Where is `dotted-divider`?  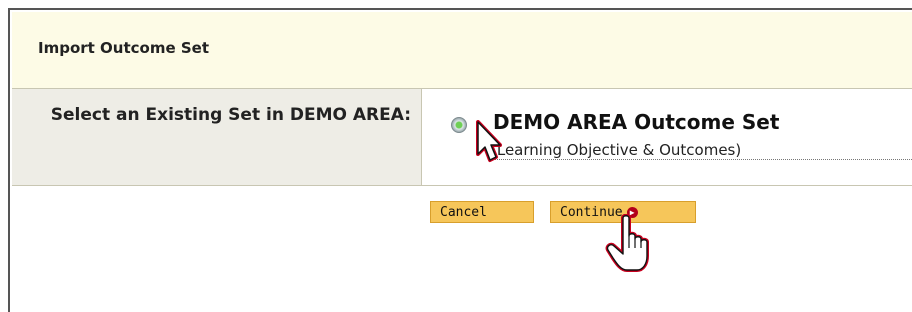
dotted-divider is located at coordinates (701, 159).